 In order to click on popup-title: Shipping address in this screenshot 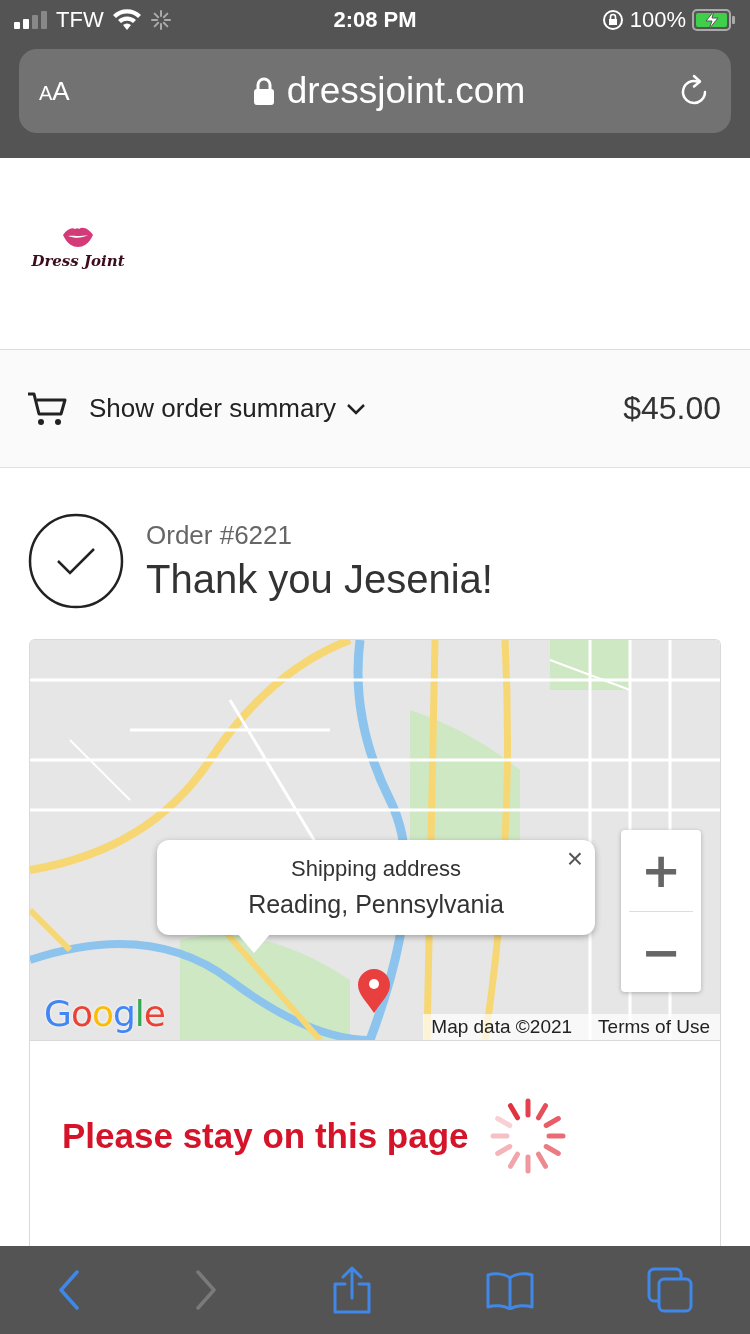, I will do `click(376, 869)`.